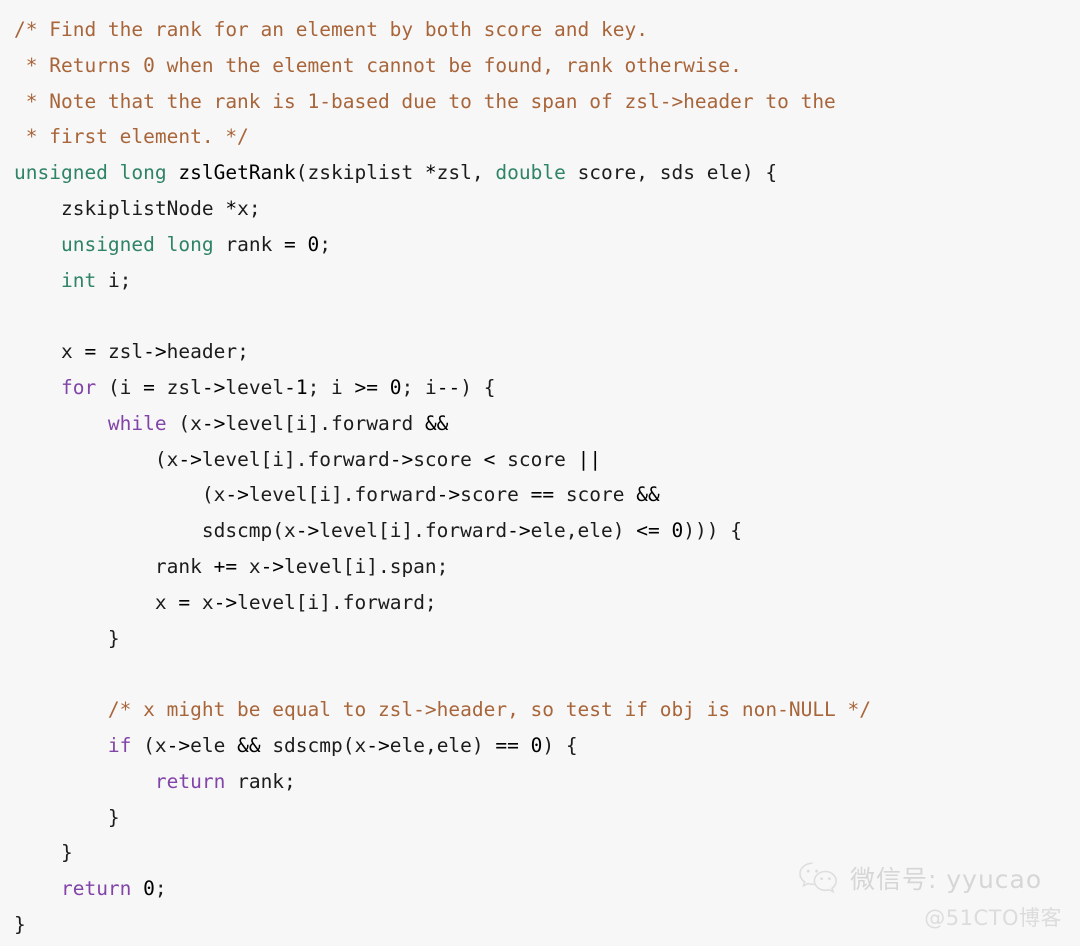 The height and width of the screenshot is (946, 1080). What do you see at coordinates (547, 567) in the screenshot?
I see `code-line: rank += x->level[i].span;` at bounding box center [547, 567].